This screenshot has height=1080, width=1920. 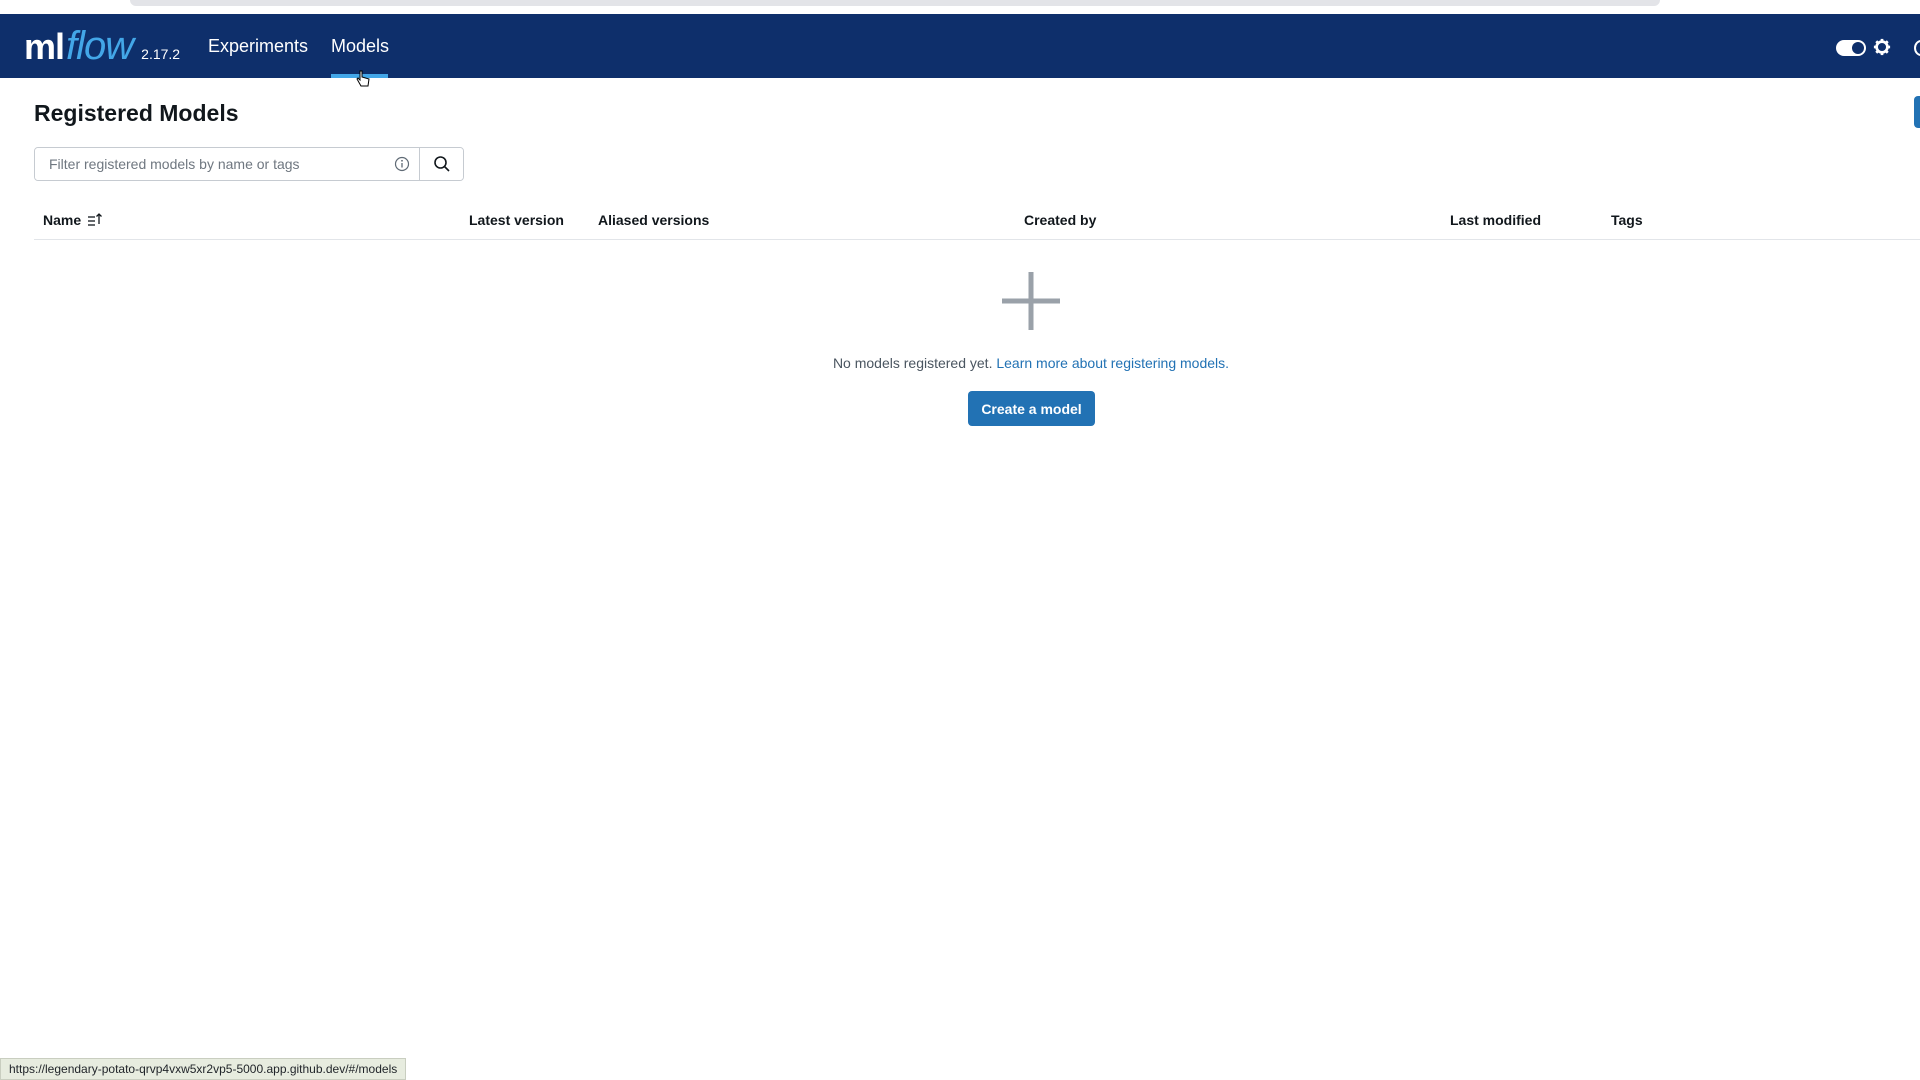 What do you see at coordinates (62, 220) in the screenshot?
I see `column-header-name-label: Name` at bounding box center [62, 220].